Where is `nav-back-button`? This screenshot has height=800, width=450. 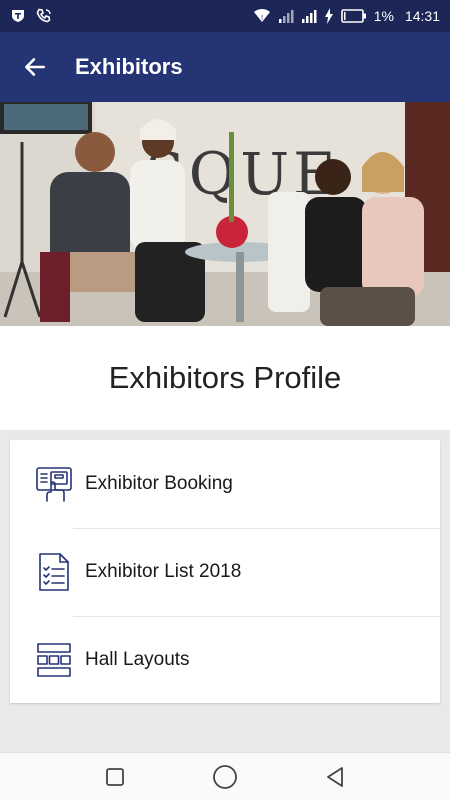
nav-back-button is located at coordinates (335, 777).